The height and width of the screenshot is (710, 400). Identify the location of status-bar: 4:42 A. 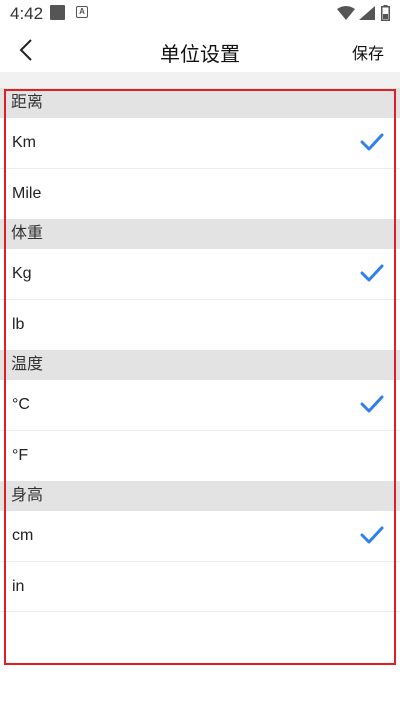
(200, 14).